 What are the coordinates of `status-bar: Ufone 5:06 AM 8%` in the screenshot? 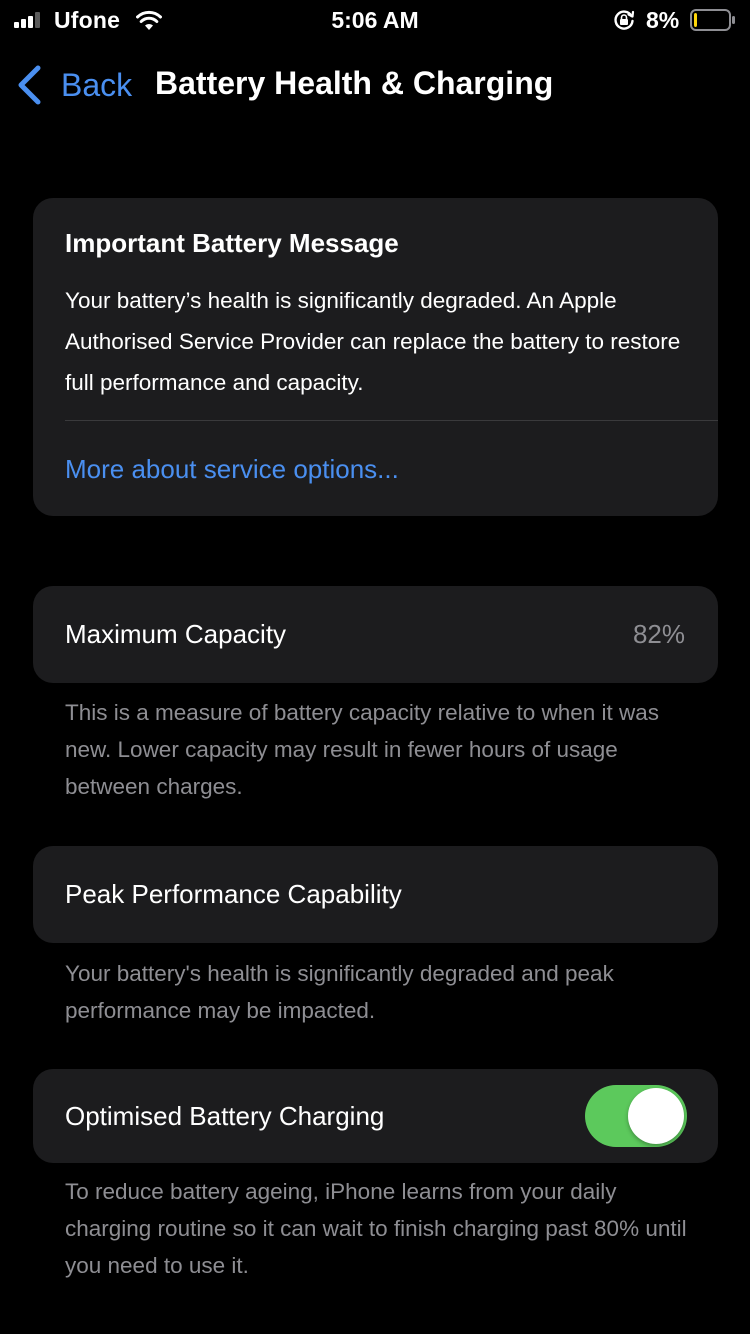 It's located at (375, 20).